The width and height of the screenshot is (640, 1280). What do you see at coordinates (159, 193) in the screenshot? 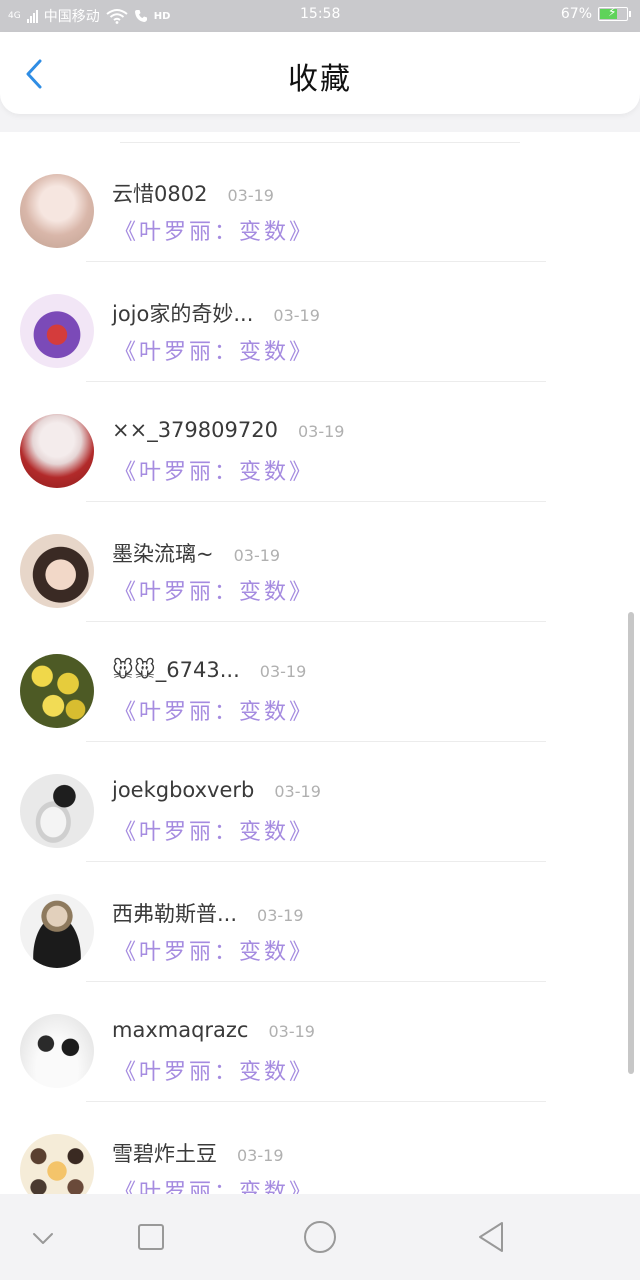
I see `user-name: 云惜0802` at bounding box center [159, 193].